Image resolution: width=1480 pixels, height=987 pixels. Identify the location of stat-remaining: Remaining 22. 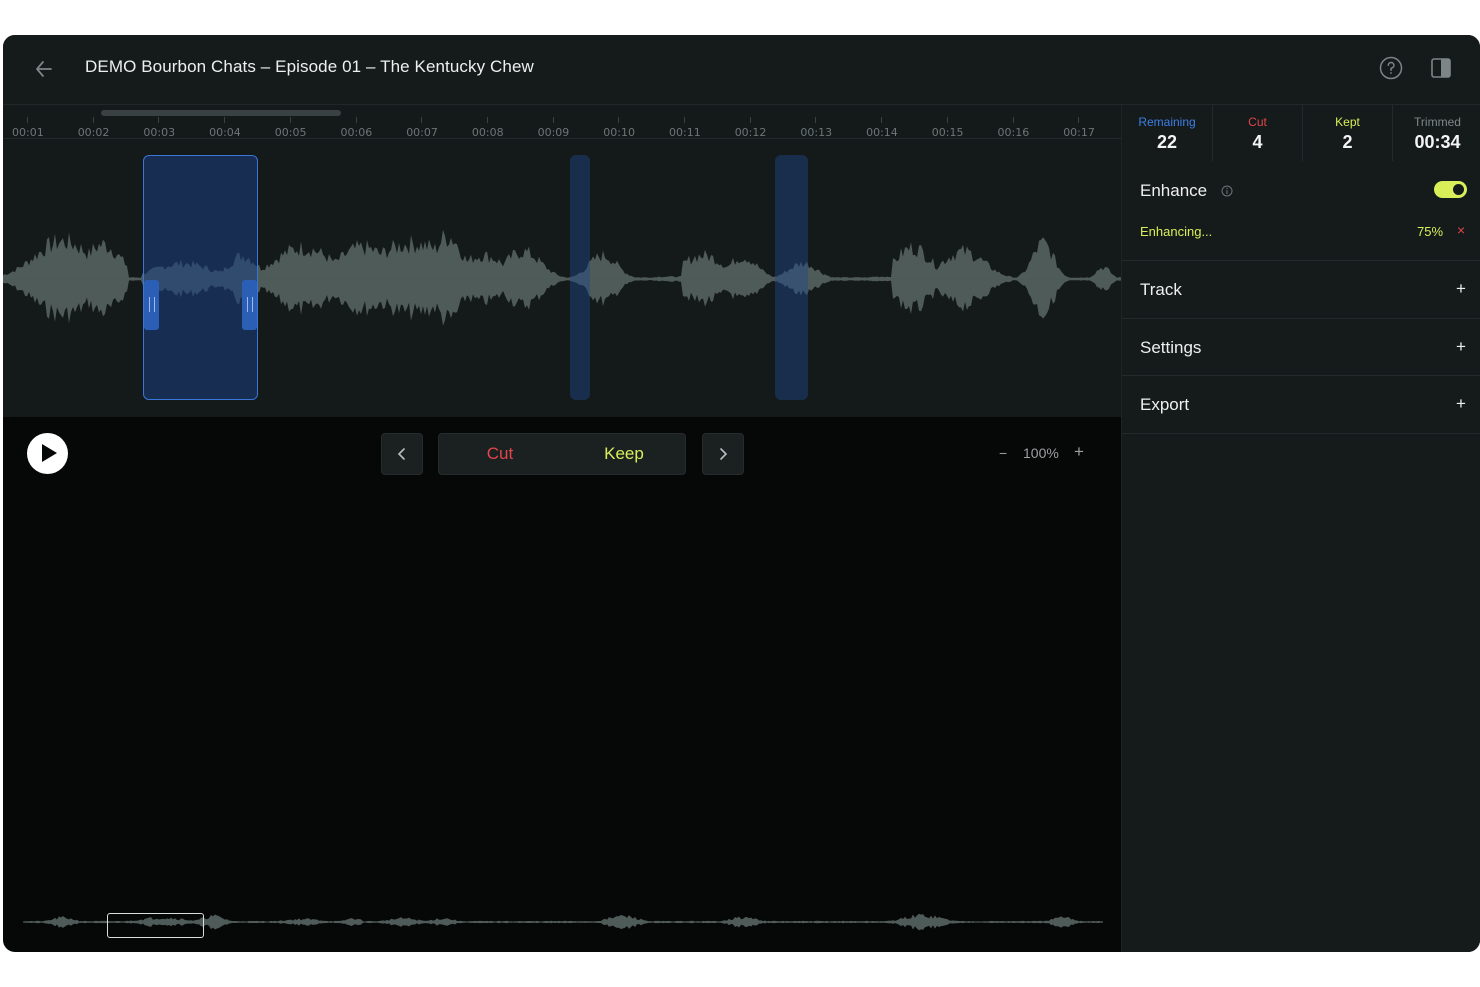
(1167, 133).